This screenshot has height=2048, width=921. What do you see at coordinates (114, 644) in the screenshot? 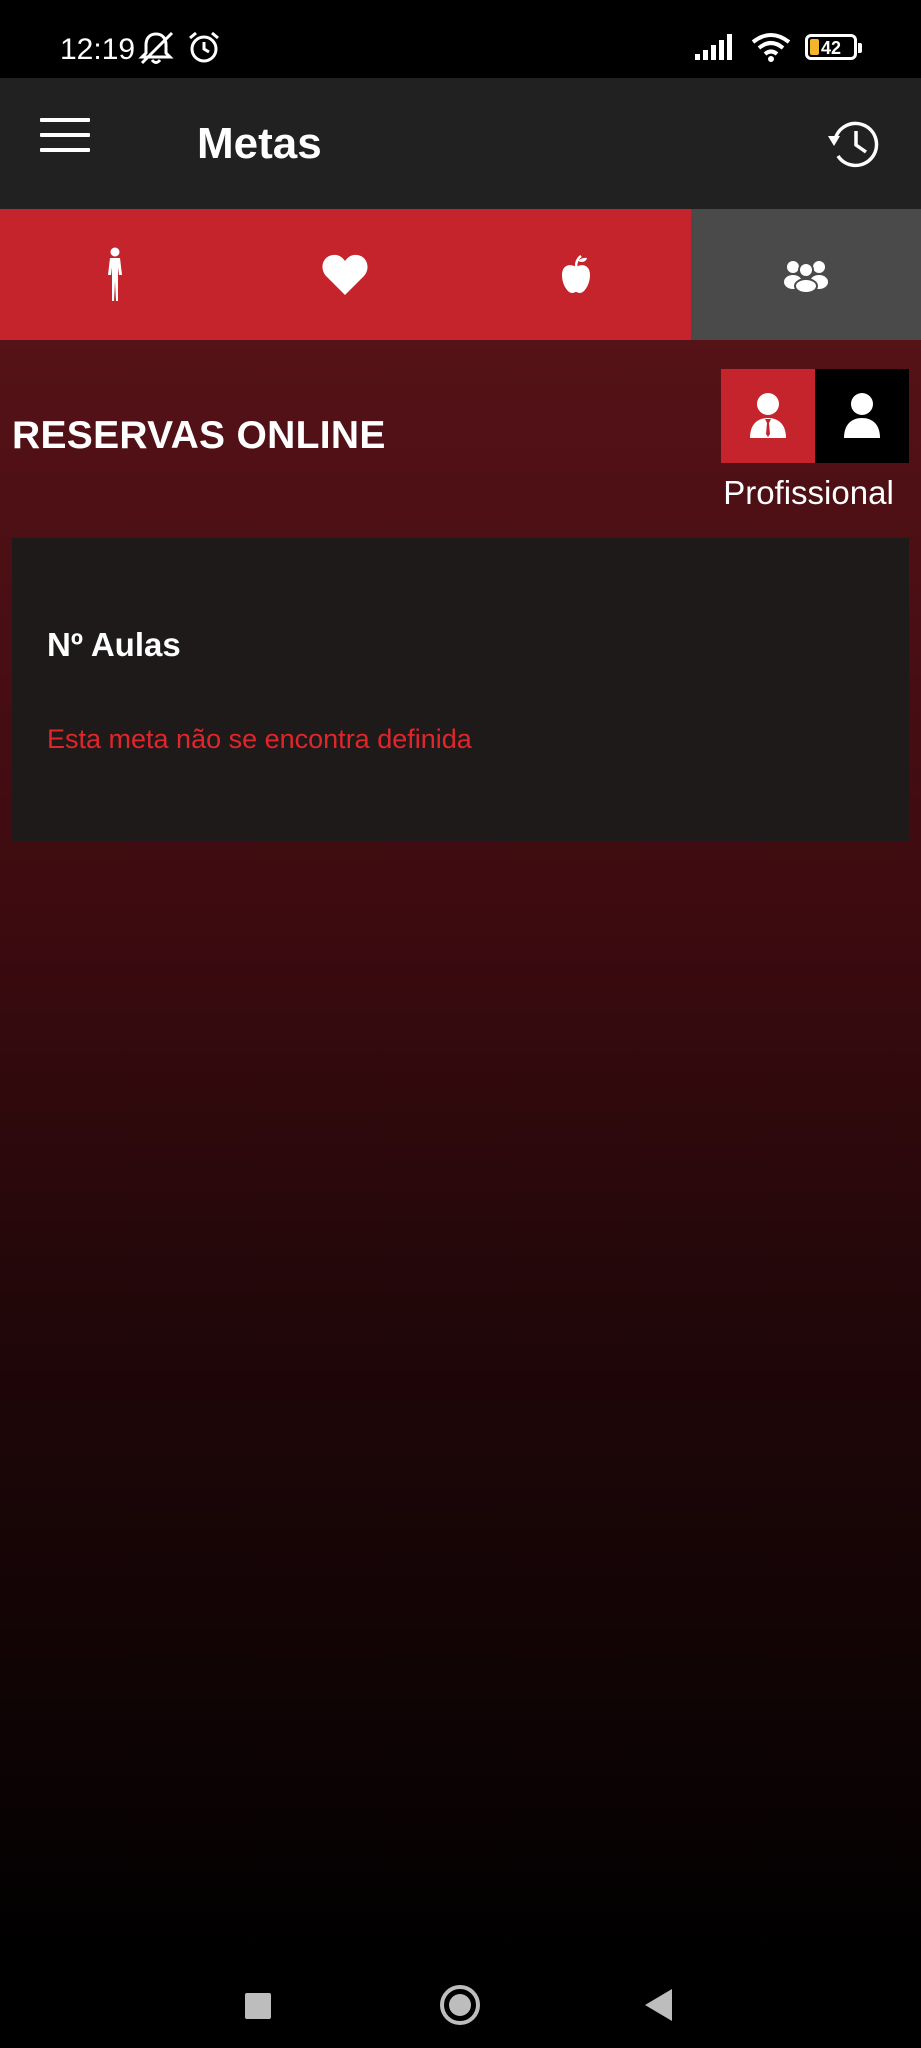
I see `goal-title: Nº Aulas` at bounding box center [114, 644].